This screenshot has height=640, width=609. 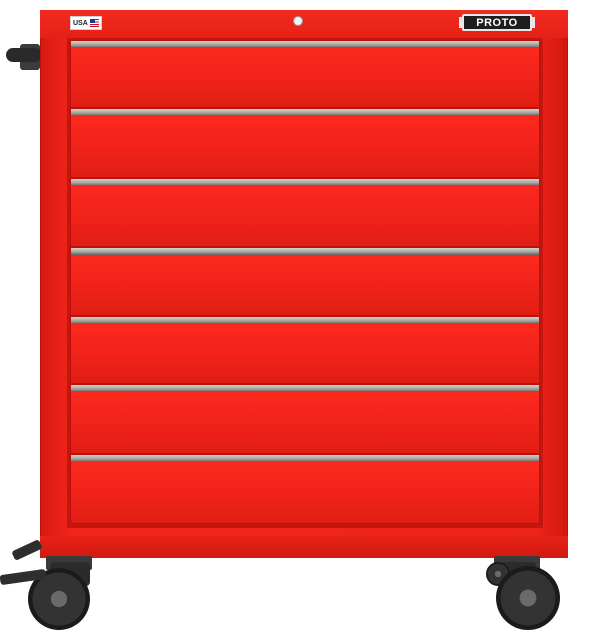 What do you see at coordinates (304, 547) in the screenshot?
I see `cabinet-base-rail` at bounding box center [304, 547].